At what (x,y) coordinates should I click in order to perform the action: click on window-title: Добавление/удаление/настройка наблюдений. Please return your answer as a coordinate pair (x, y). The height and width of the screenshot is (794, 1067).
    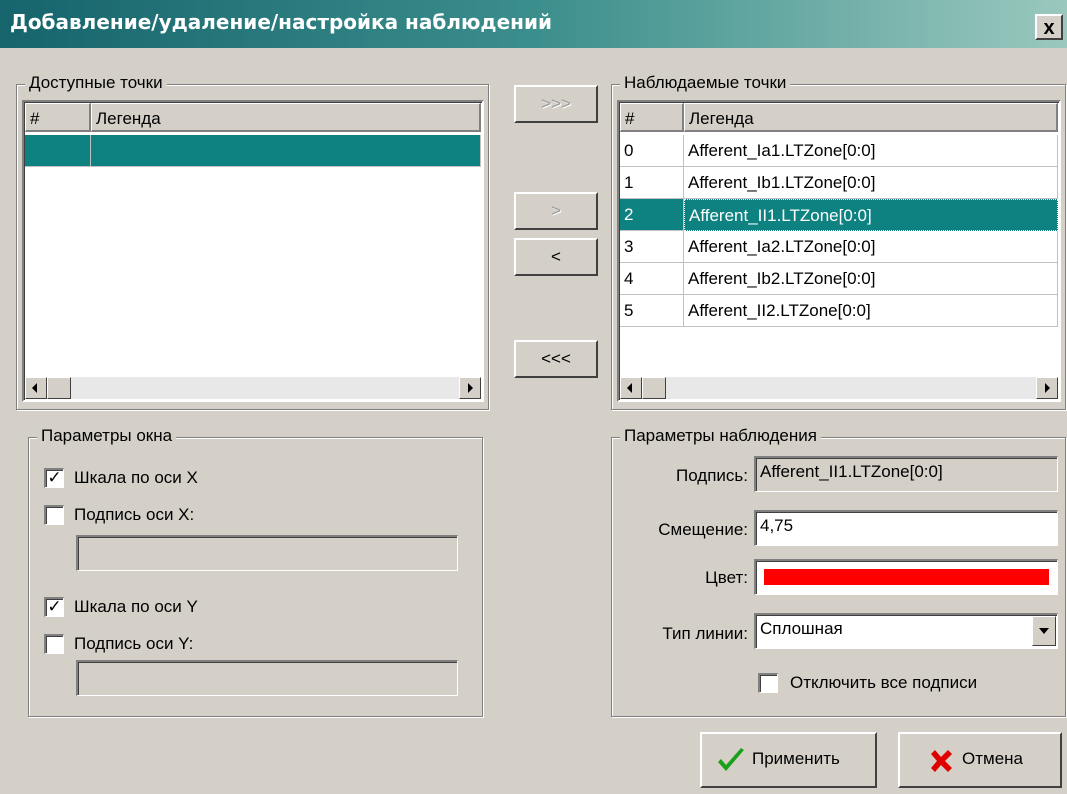
    Looking at the image, I should click on (281, 22).